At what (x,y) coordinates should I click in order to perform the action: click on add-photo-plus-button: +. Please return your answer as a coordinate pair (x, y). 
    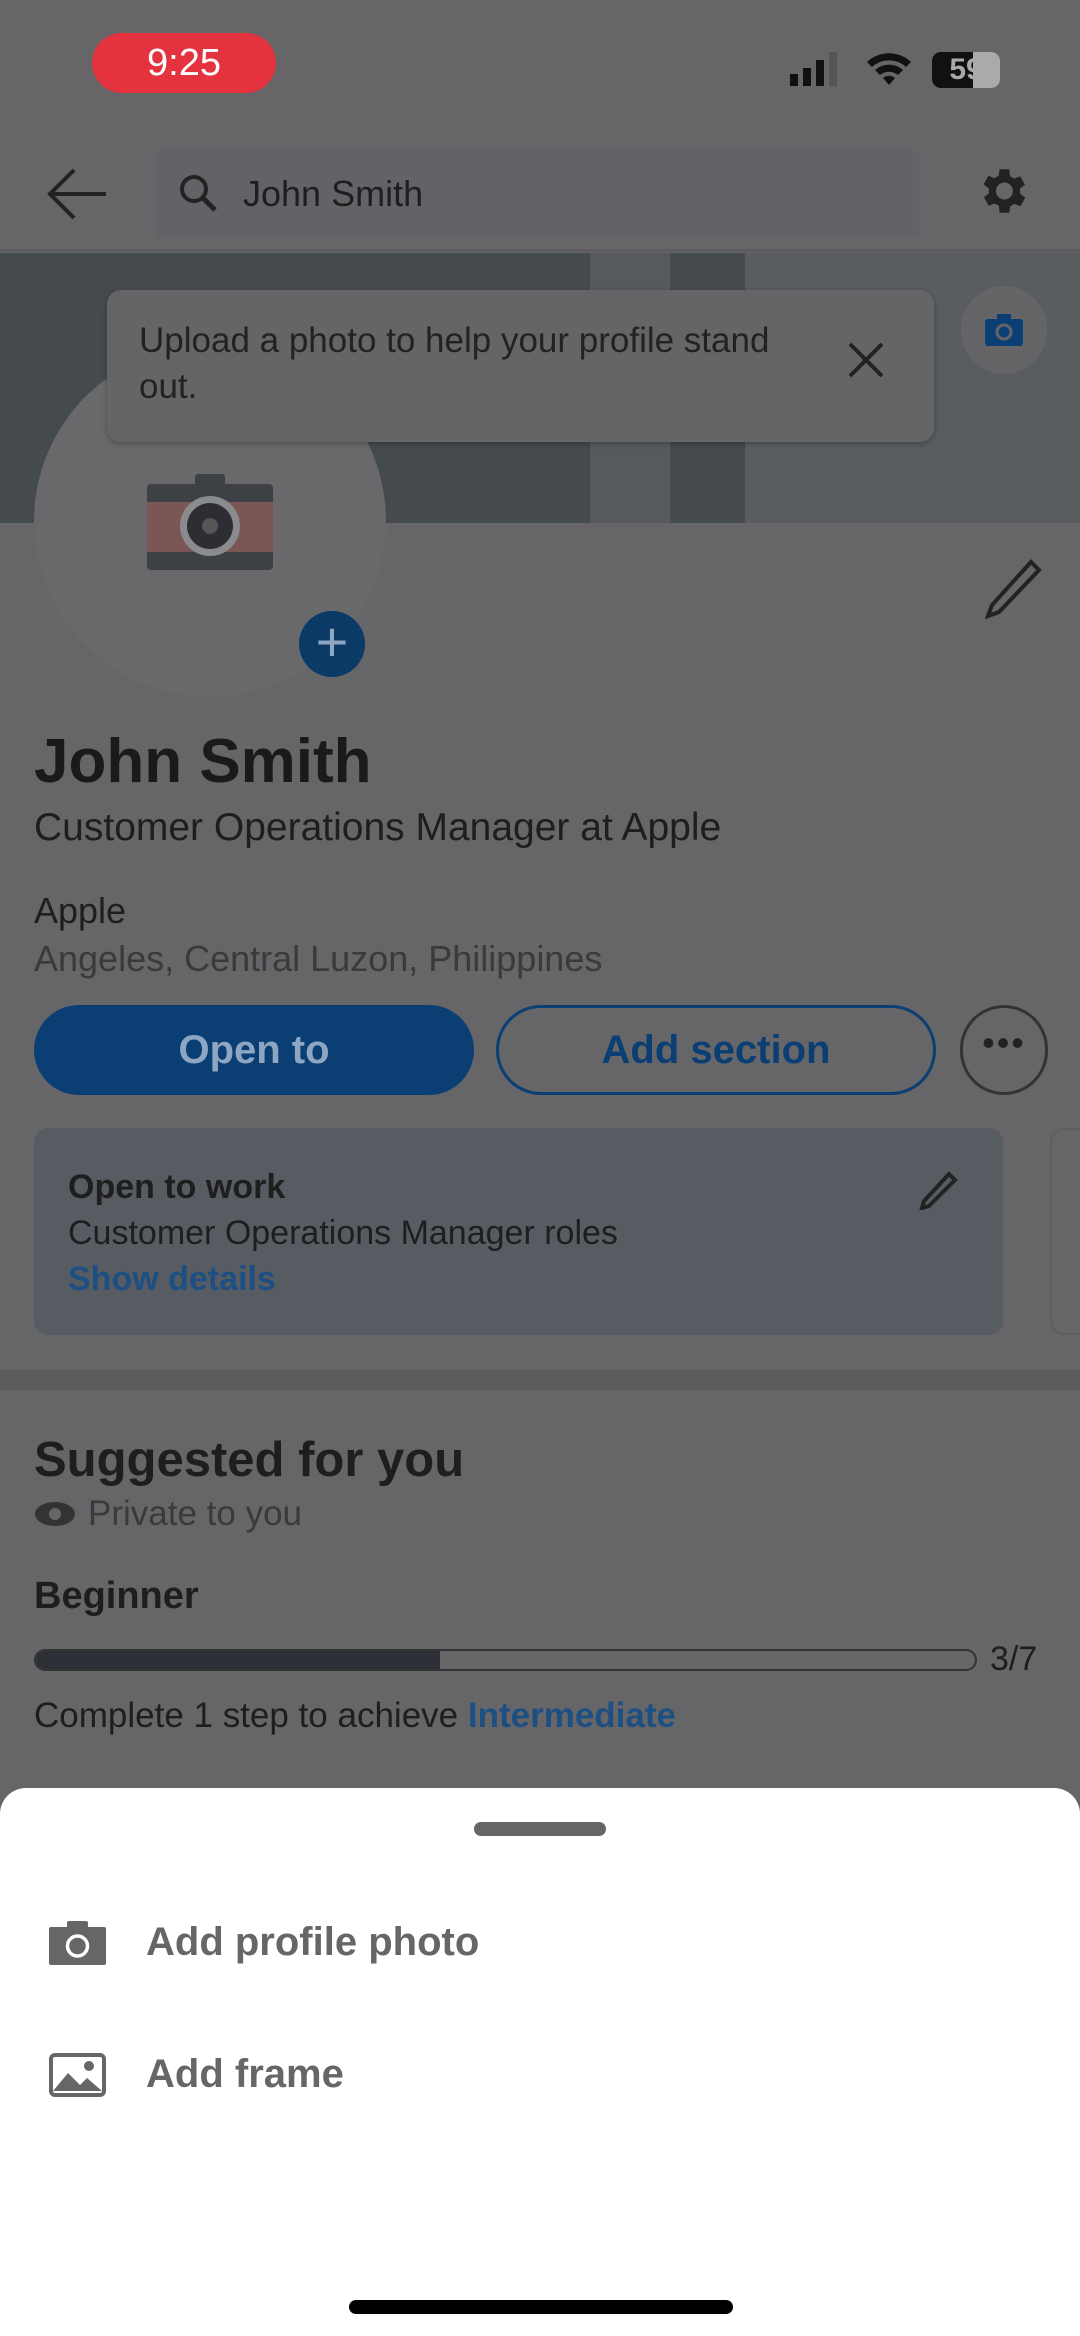
    Looking at the image, I should click on (332, 644).